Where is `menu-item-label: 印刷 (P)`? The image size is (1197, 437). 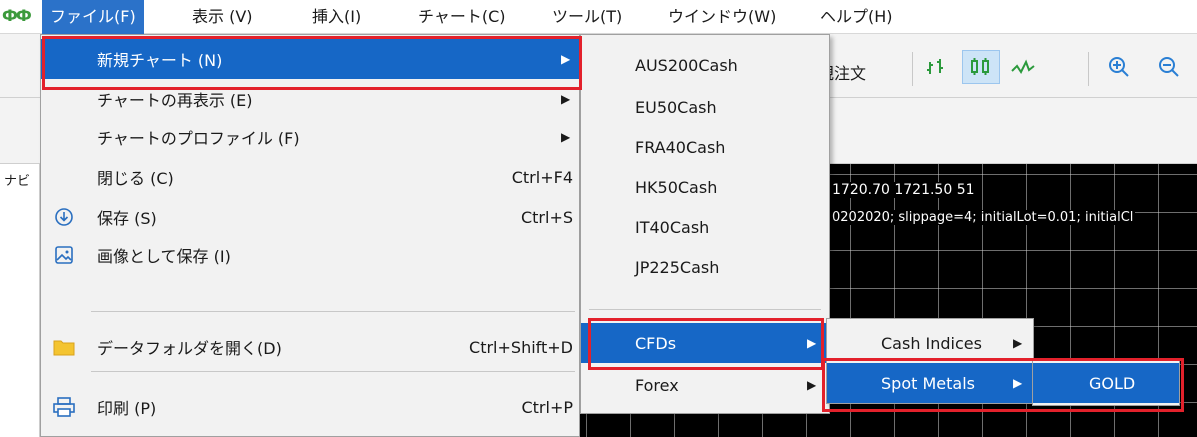 menu-item-label: 印刷 (P) is located at coordinates (127, 408).